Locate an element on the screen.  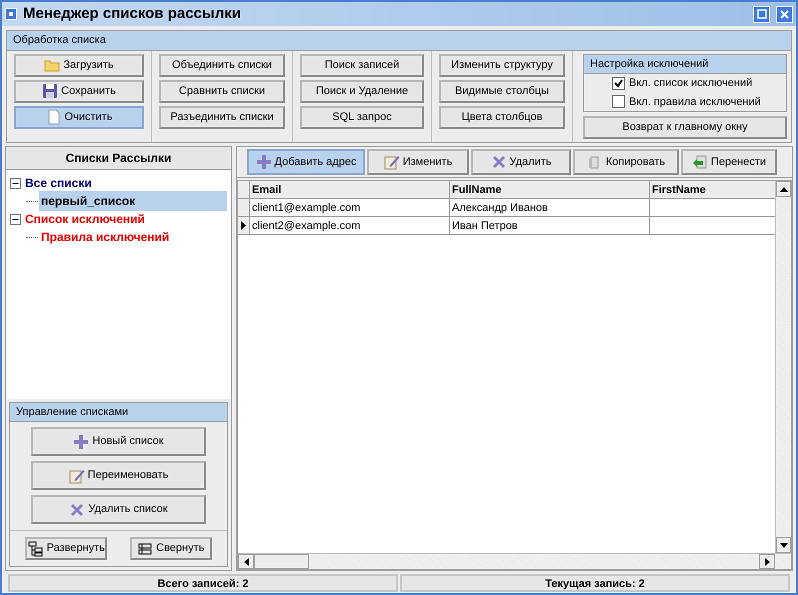
vertical-scrollbar is located at coordinates (783, 367).